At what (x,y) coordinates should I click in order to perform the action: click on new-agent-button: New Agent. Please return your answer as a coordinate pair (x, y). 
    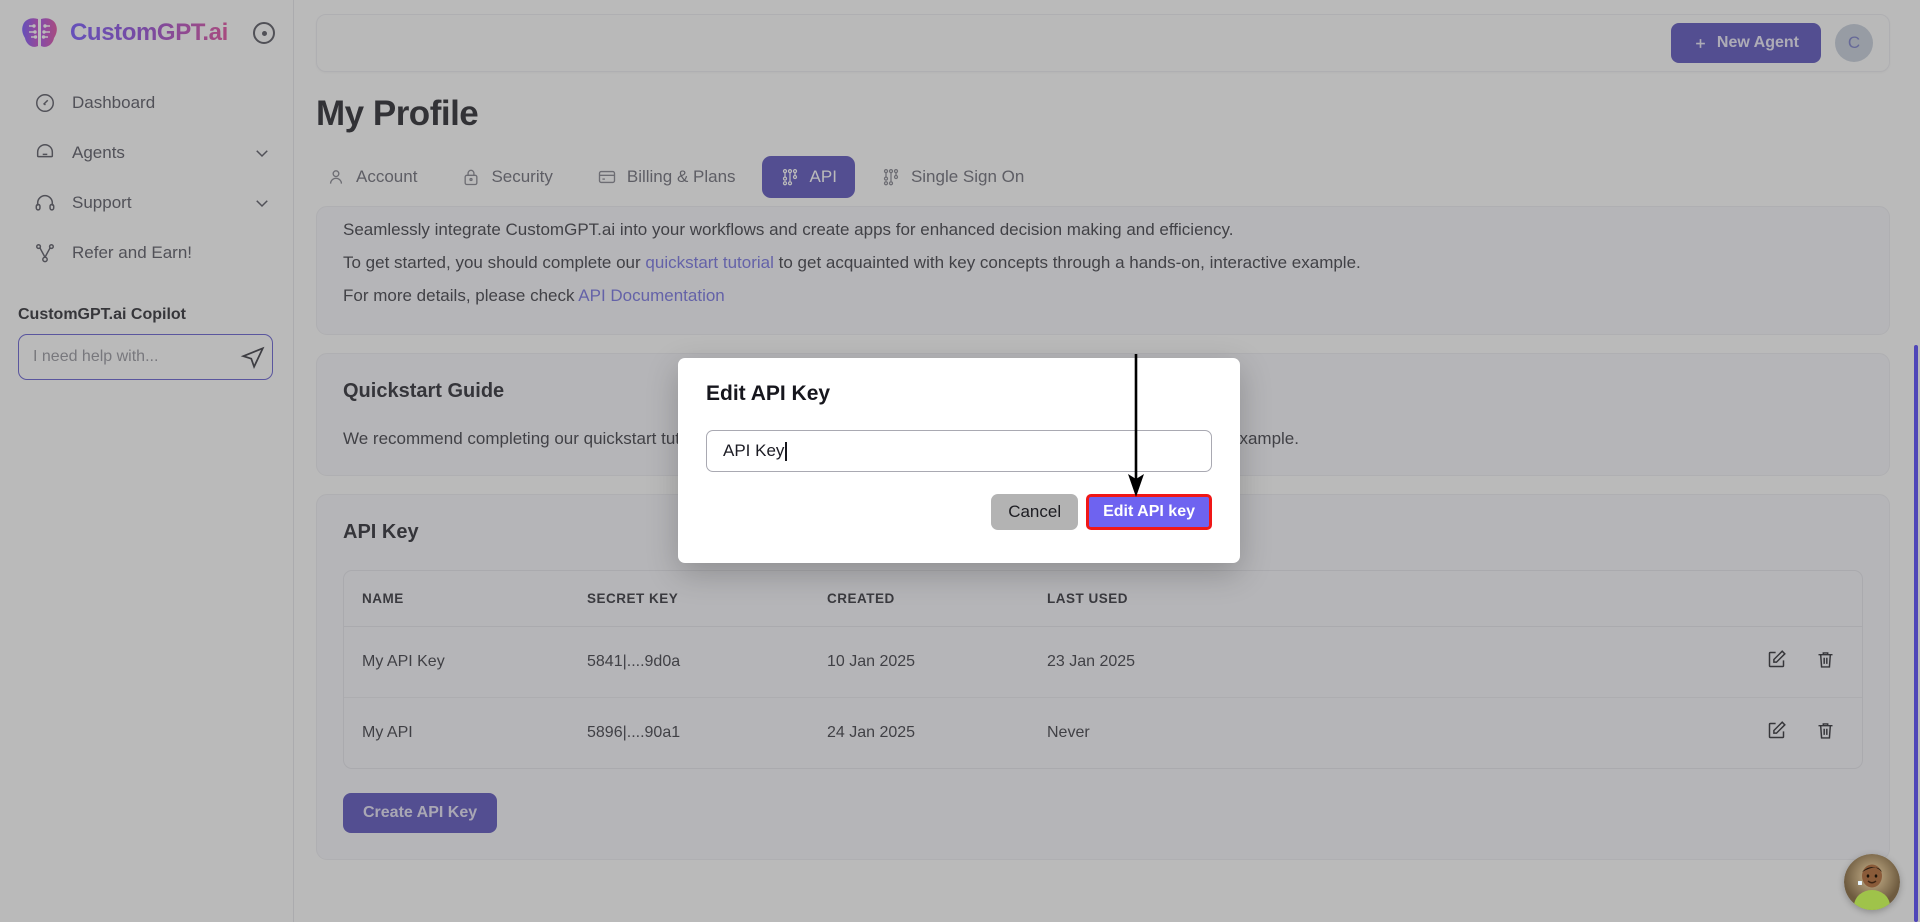
    Looking at the image, I should click on (1745, 43).